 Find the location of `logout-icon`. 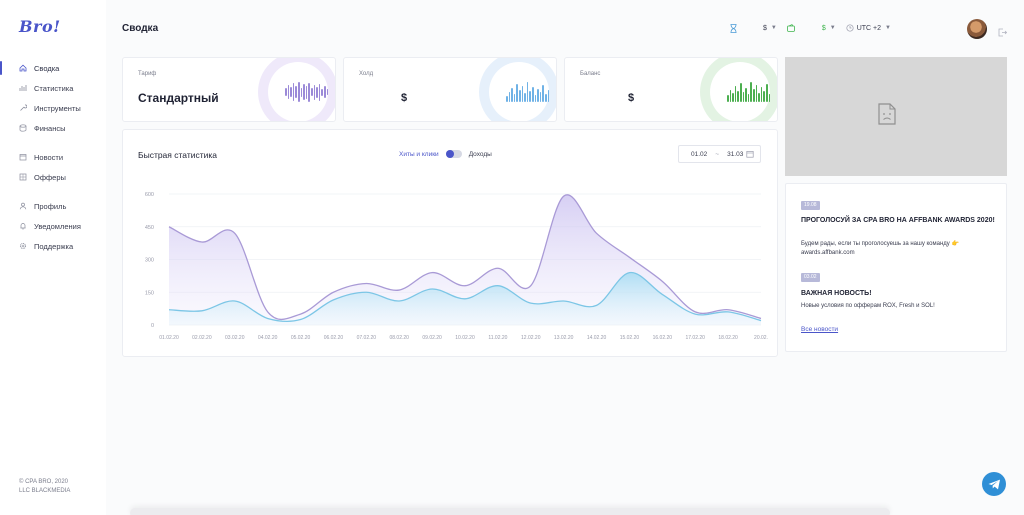

logout-icon is located at coordinates (1003, 30).